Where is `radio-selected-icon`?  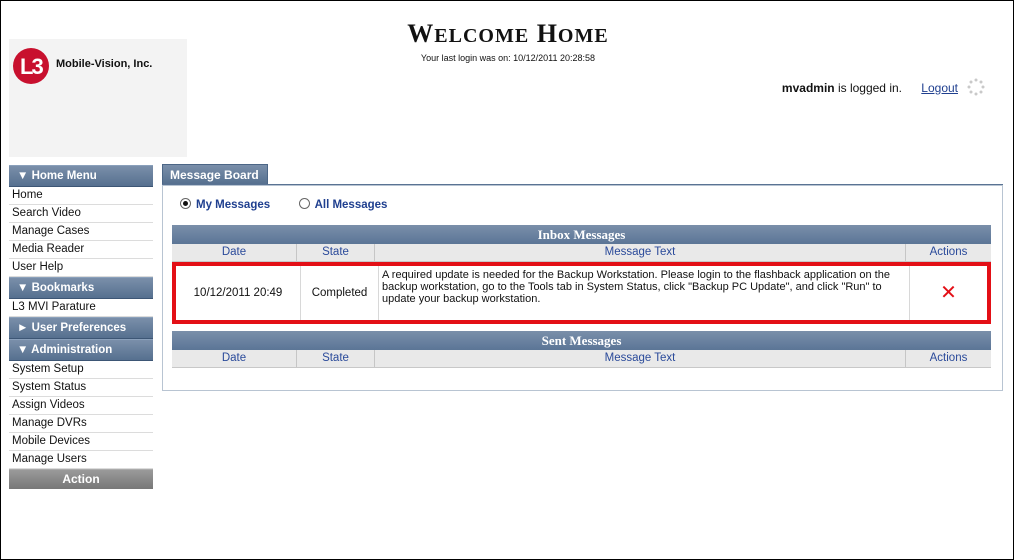 radio-selected-icon is located at coordinates (185, 203).